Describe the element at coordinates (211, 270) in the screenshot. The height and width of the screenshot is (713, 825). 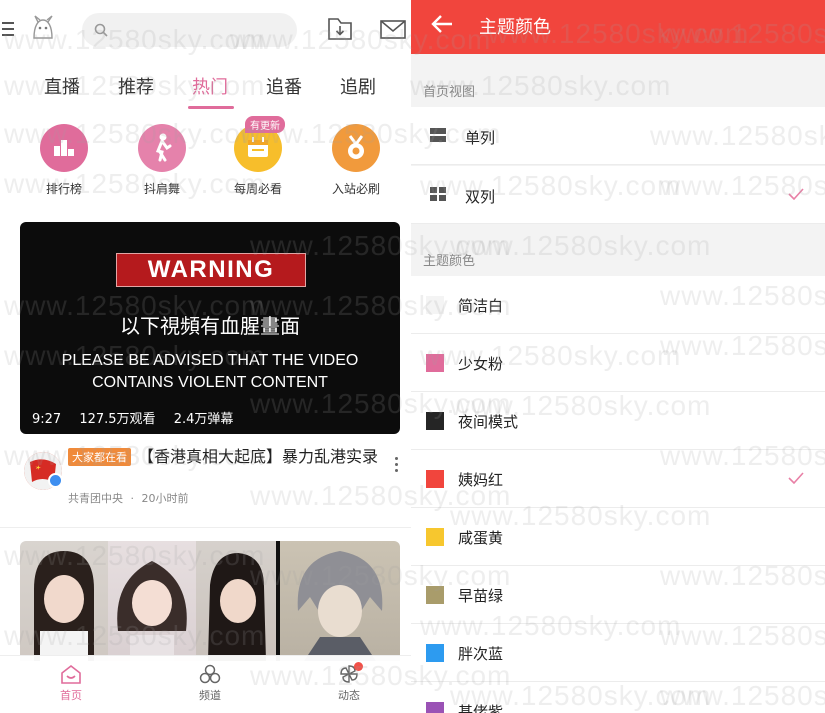
I see `warning-banner: WARNING` at that location.